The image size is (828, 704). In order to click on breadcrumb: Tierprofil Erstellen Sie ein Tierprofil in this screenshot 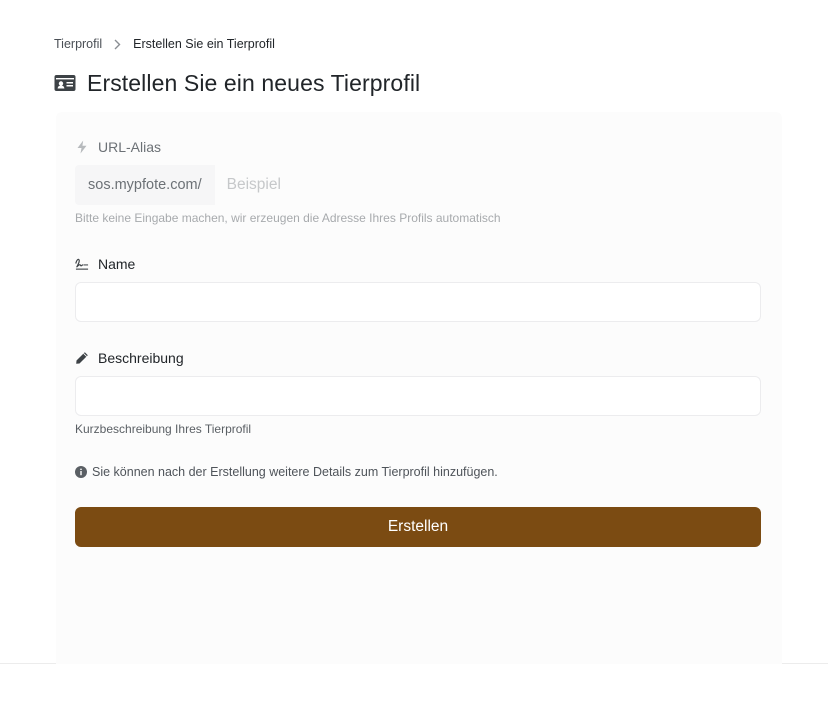, I will do `click(164, 44)`.